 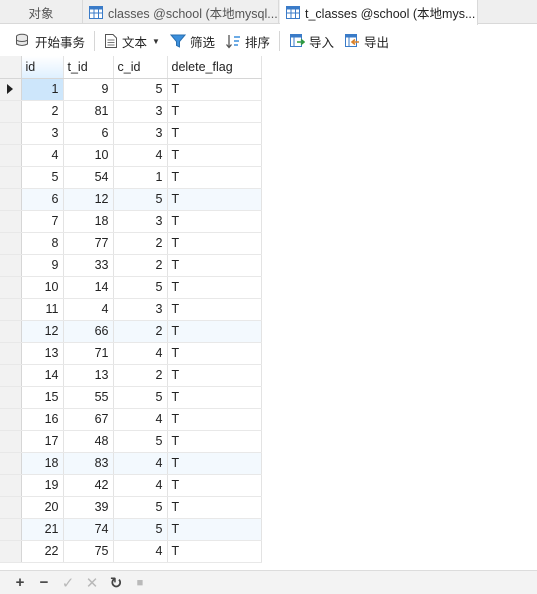 I want to click on cell-t-id: 33, so click(x=88, y=265).